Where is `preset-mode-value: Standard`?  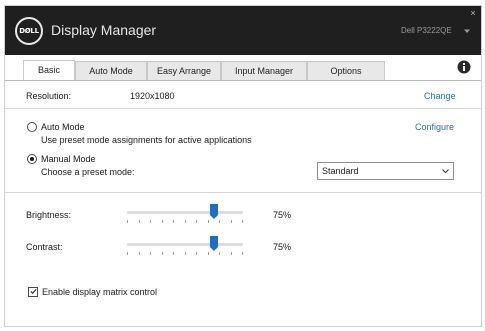 preset-mode-value: Standard is located at coordinates (340, 171).